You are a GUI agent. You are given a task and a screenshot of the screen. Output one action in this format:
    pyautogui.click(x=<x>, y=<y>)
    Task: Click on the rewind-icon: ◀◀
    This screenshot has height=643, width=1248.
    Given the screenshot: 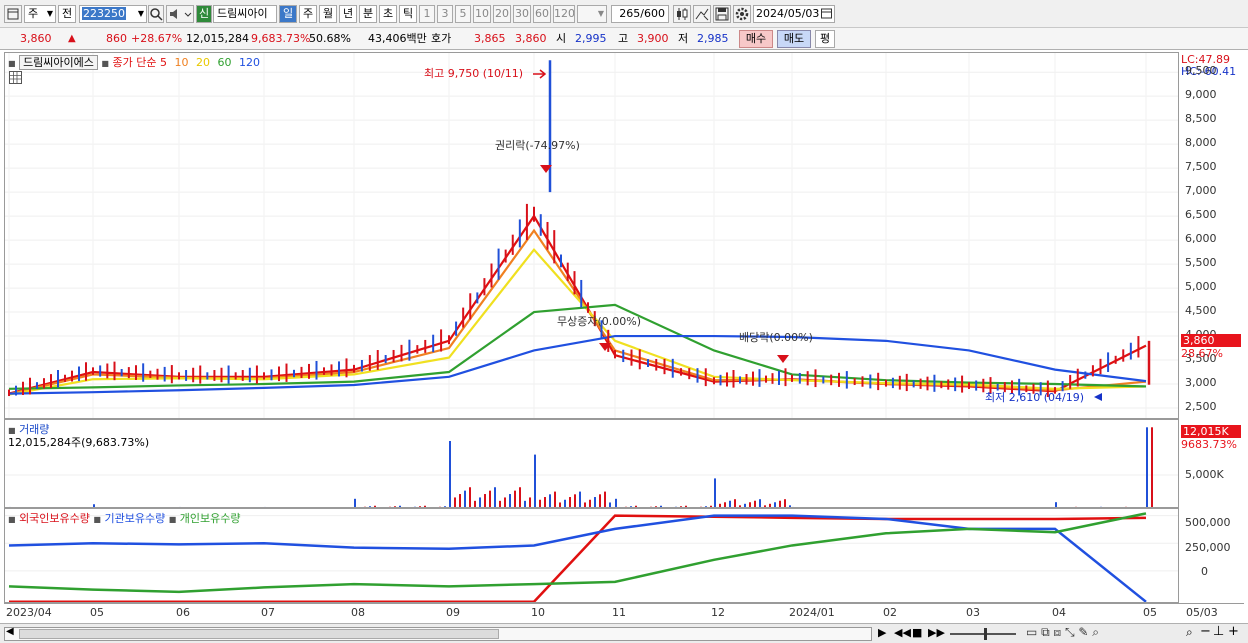 What is the action you would take?
    pyautogui.click(x=902, y=632)
    